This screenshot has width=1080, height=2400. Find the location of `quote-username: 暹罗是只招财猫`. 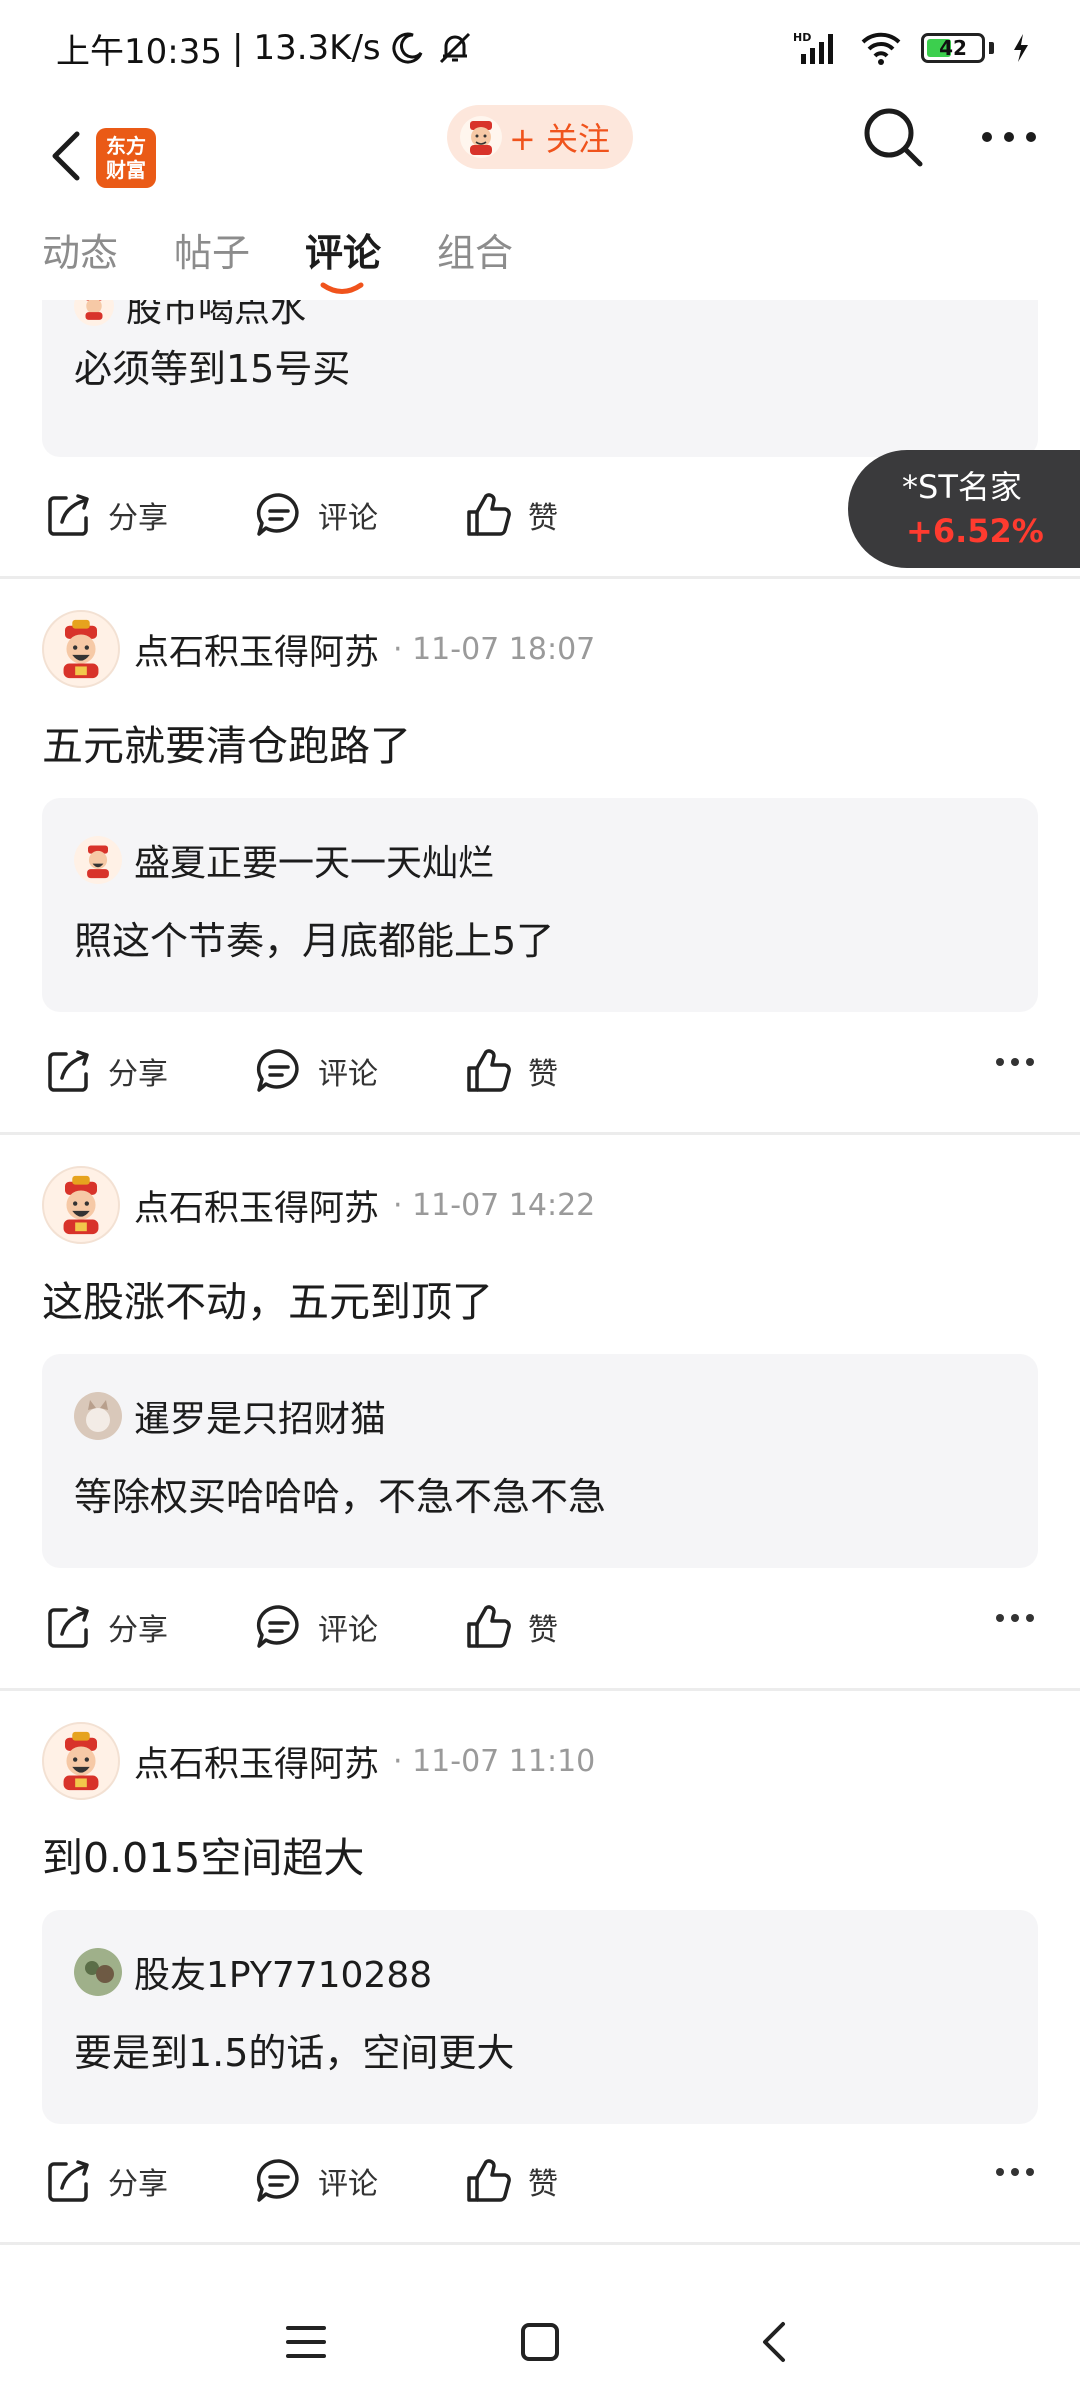

quote-username: 暹罗是只招财猫 is located at coordinates (260, 1416).